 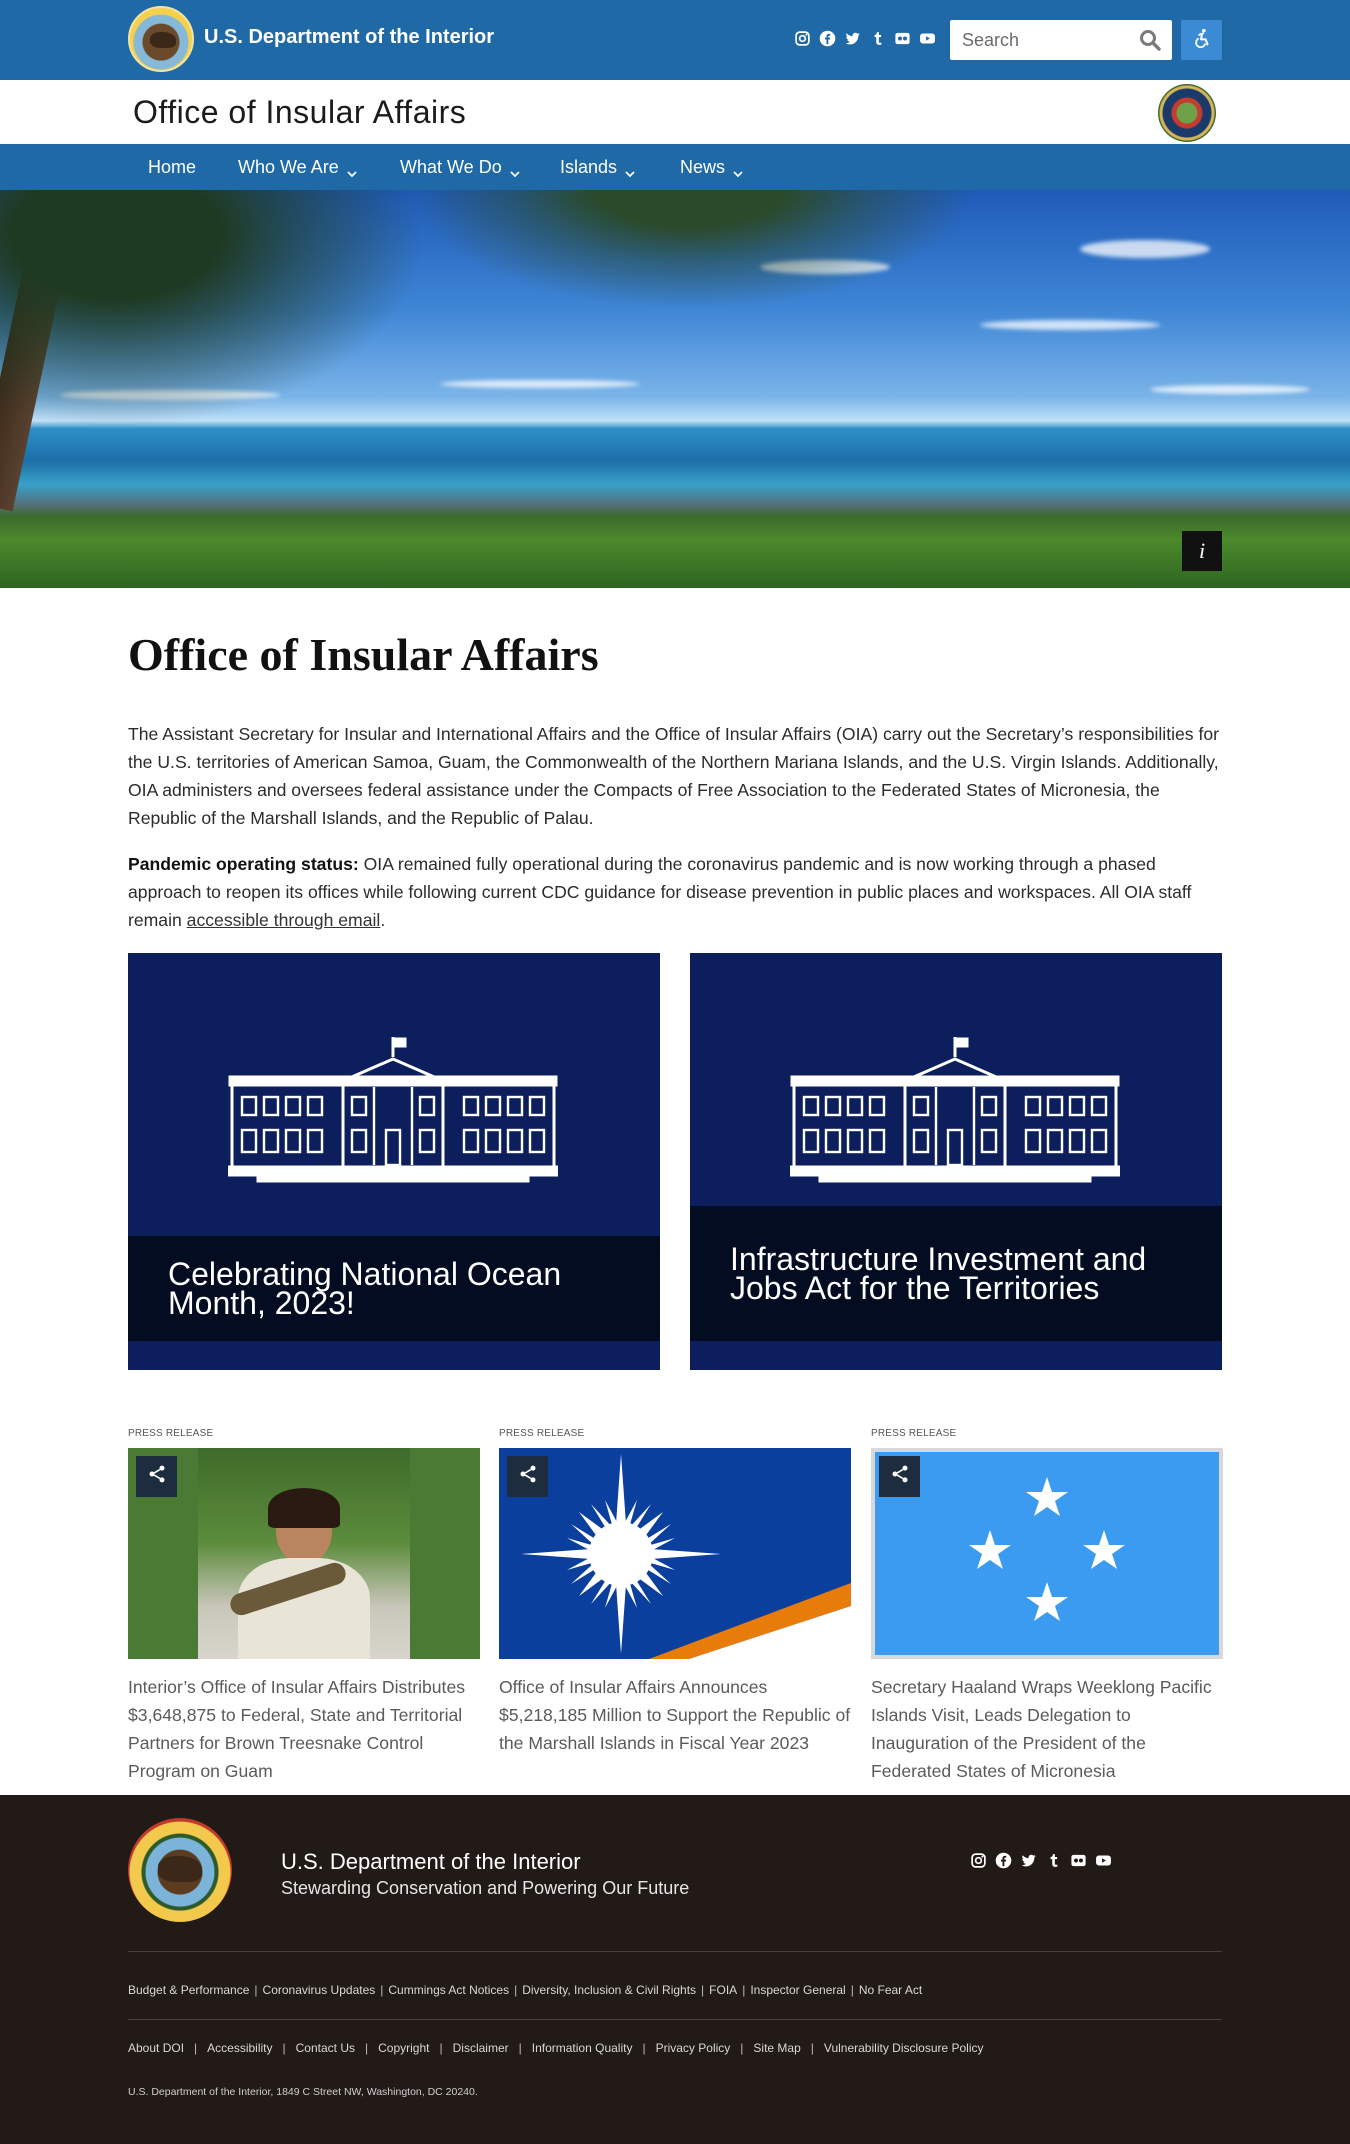 What do you see at coordinates (325, 2048) in the screenshot?
I see `footer-link-contact: Contact Us` at bounding box center [325, 2048].